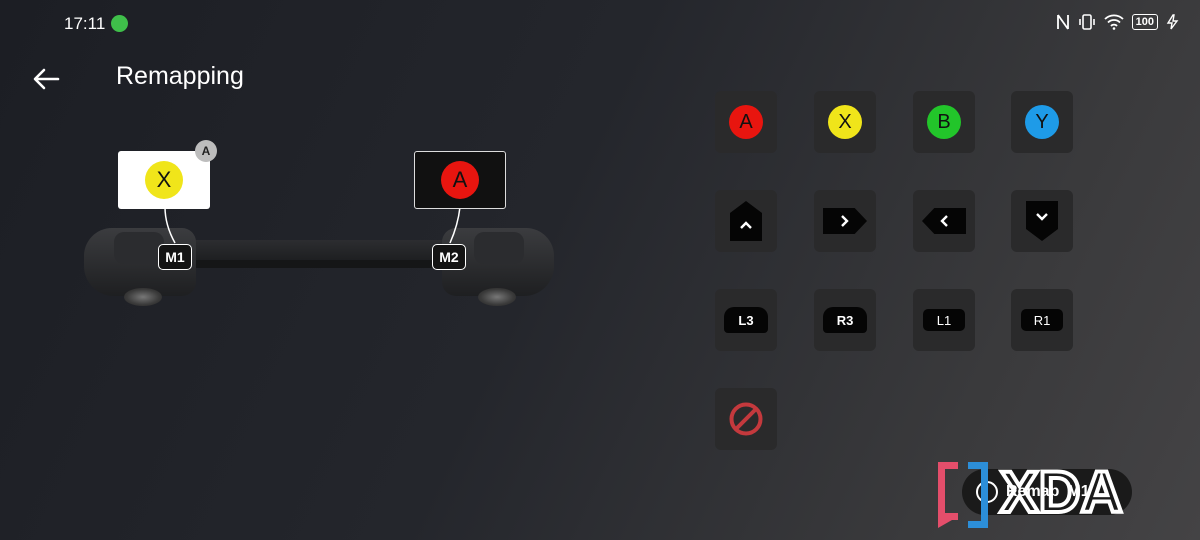 This screenshot has width=1200, height=540. I want to click on right-back-paddle, so click(499, 248).